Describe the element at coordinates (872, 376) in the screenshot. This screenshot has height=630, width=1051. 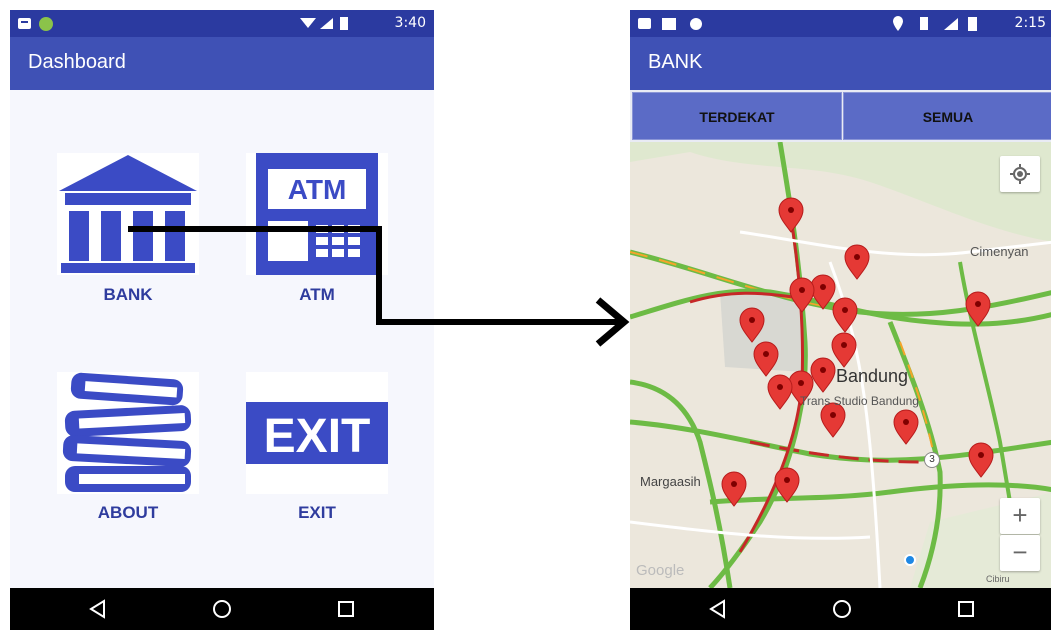
I see `map-label-city: Bandung` at that location.